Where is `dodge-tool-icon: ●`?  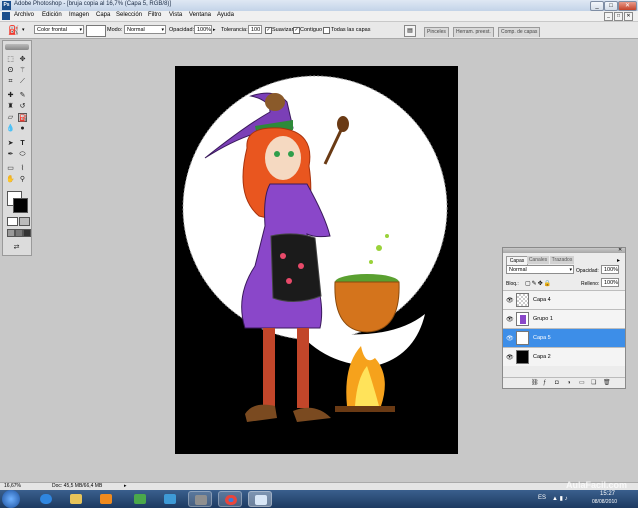
dodge-tool-icon: ● is located at coordinates (22, 128).